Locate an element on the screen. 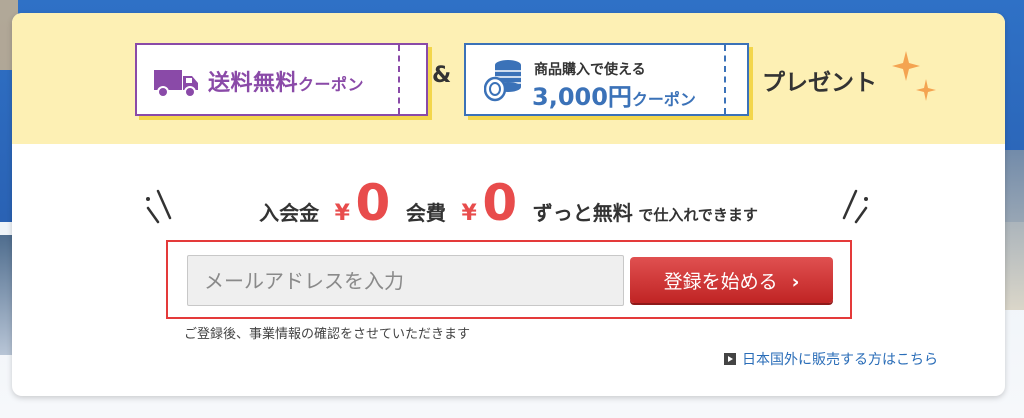  coupon-amount: 3,000円クーポン is located at coordinates (614, 97).